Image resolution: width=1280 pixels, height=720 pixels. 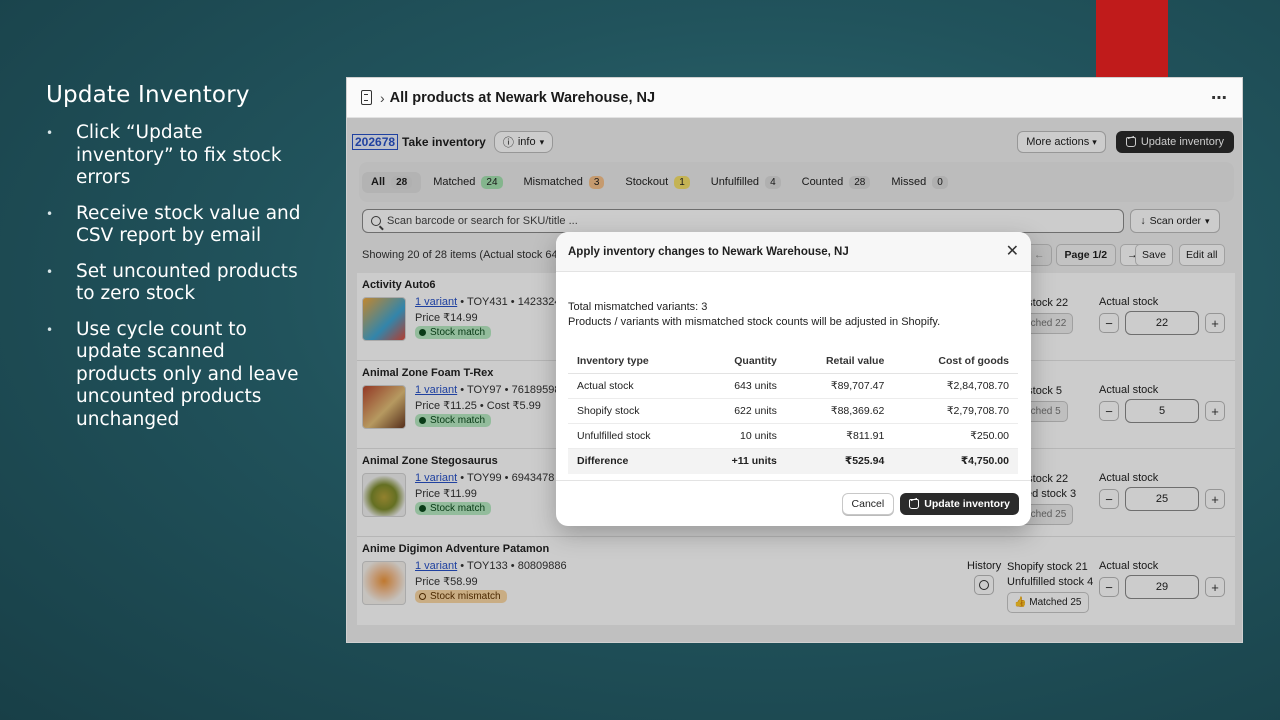 I want to click on tab-missed: Missed 0, so click(x=919, y=182).